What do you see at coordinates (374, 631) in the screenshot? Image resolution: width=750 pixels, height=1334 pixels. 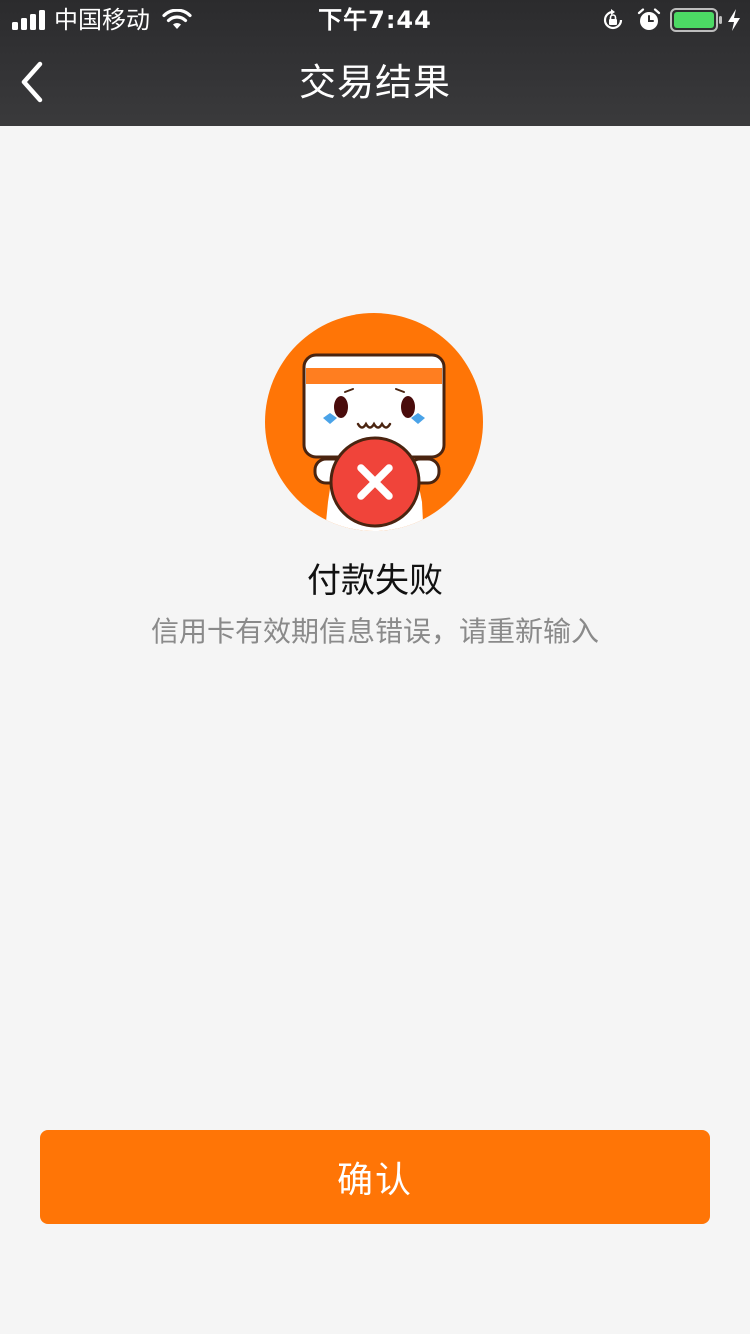 I see `result-description: 信用卡有效期信息错误，请重新输入` at bounding box center [374, 631].